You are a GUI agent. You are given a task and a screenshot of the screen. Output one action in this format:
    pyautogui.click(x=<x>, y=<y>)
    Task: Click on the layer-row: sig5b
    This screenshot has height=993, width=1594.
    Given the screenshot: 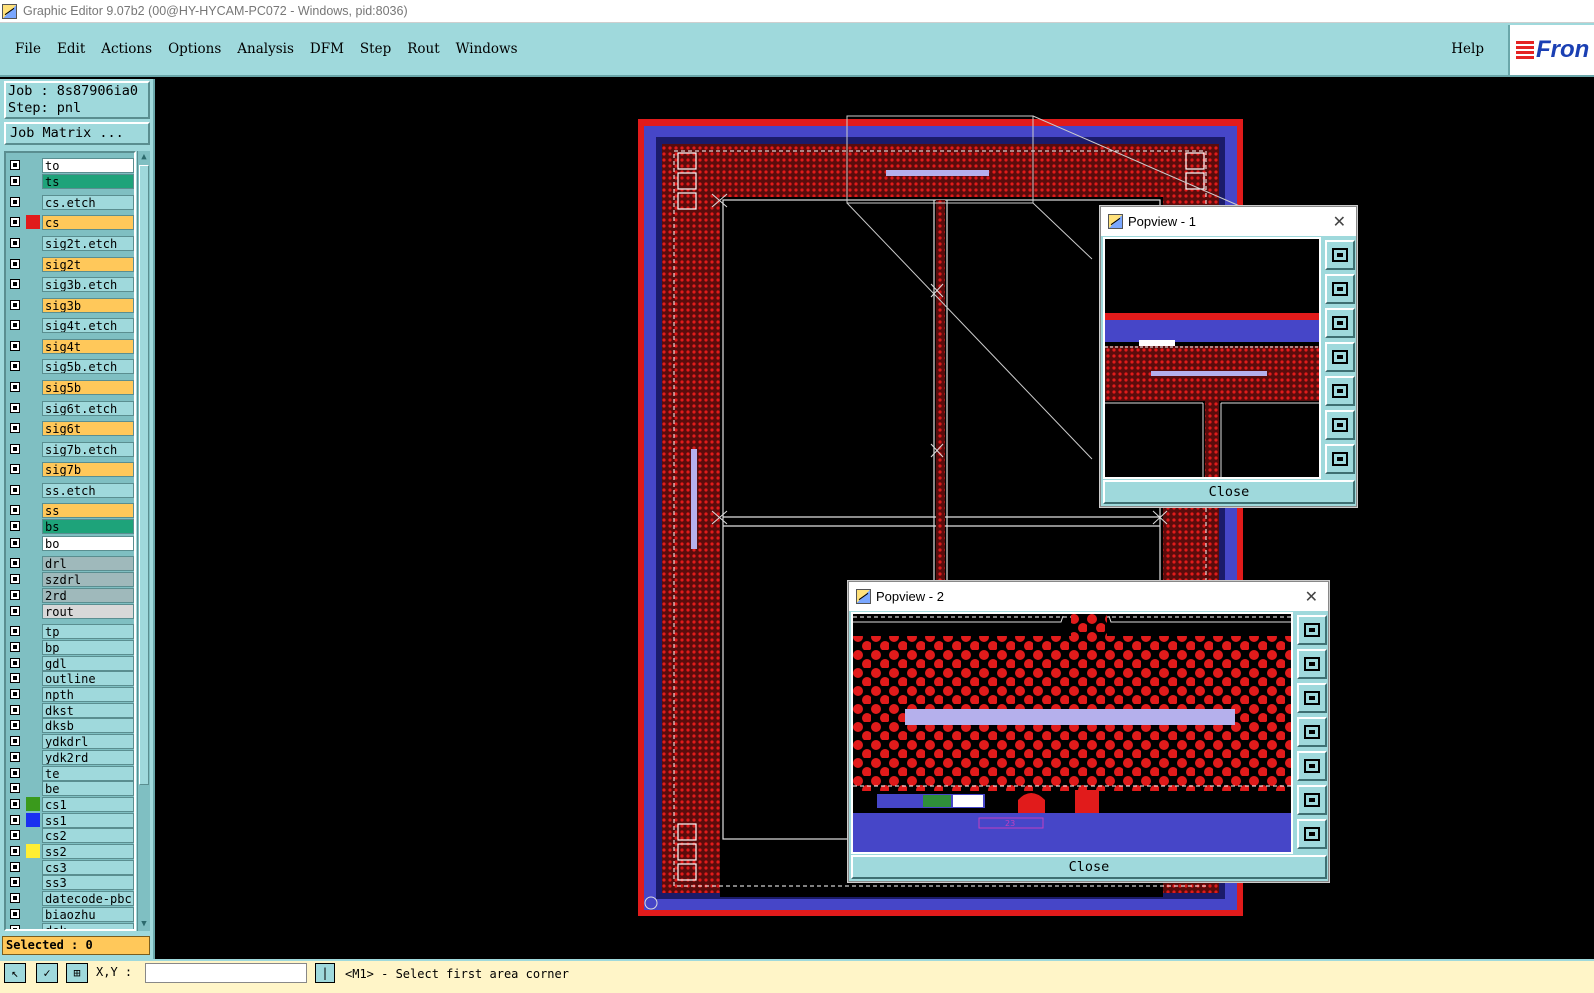 What is the action you would take?
    pyautogui.click(x=71, y=387)
    